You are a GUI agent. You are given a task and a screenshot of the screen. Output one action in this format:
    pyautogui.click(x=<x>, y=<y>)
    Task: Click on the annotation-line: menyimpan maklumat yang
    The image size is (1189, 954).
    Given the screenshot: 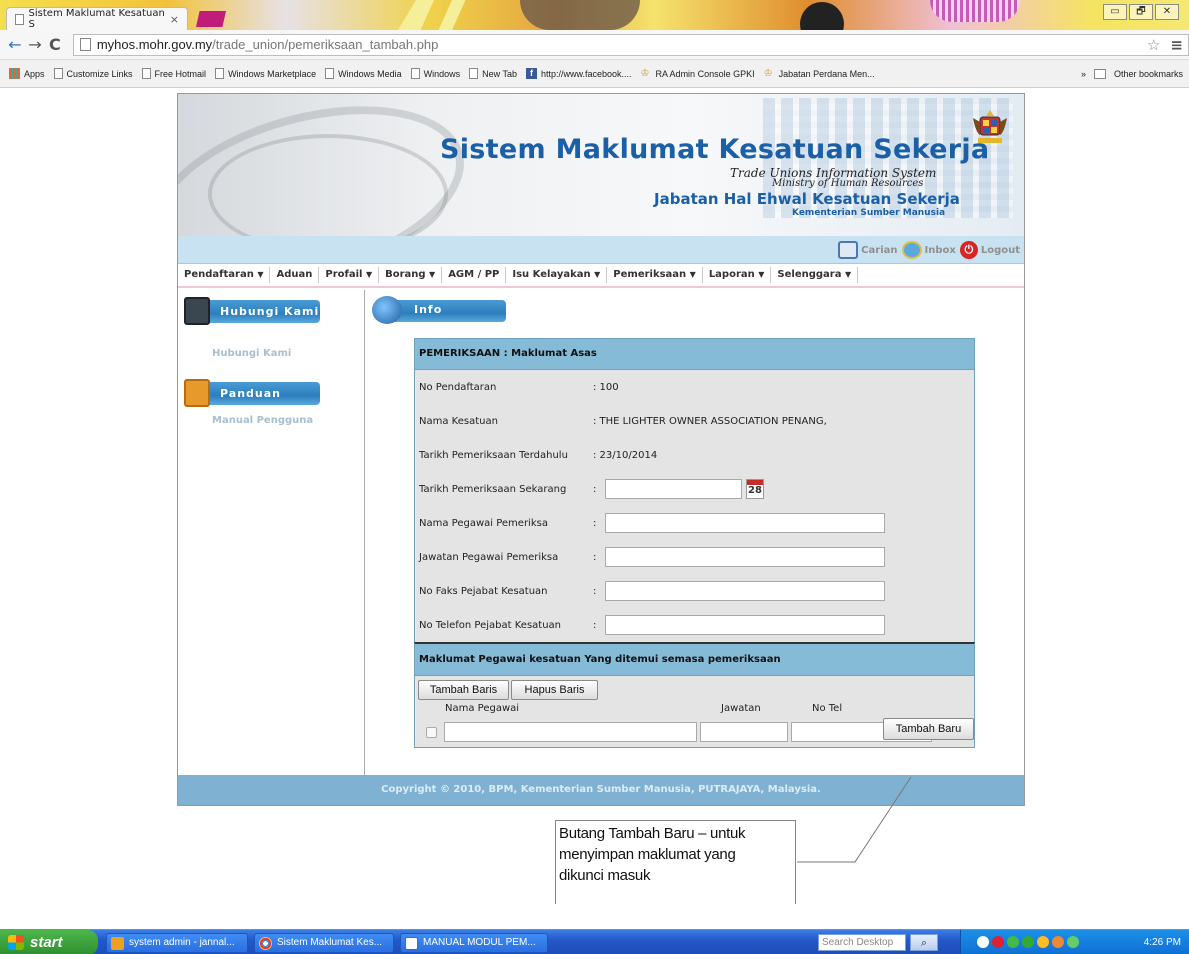 What is the action you would take?
    pyautogui.click(x=647, y=854)
    